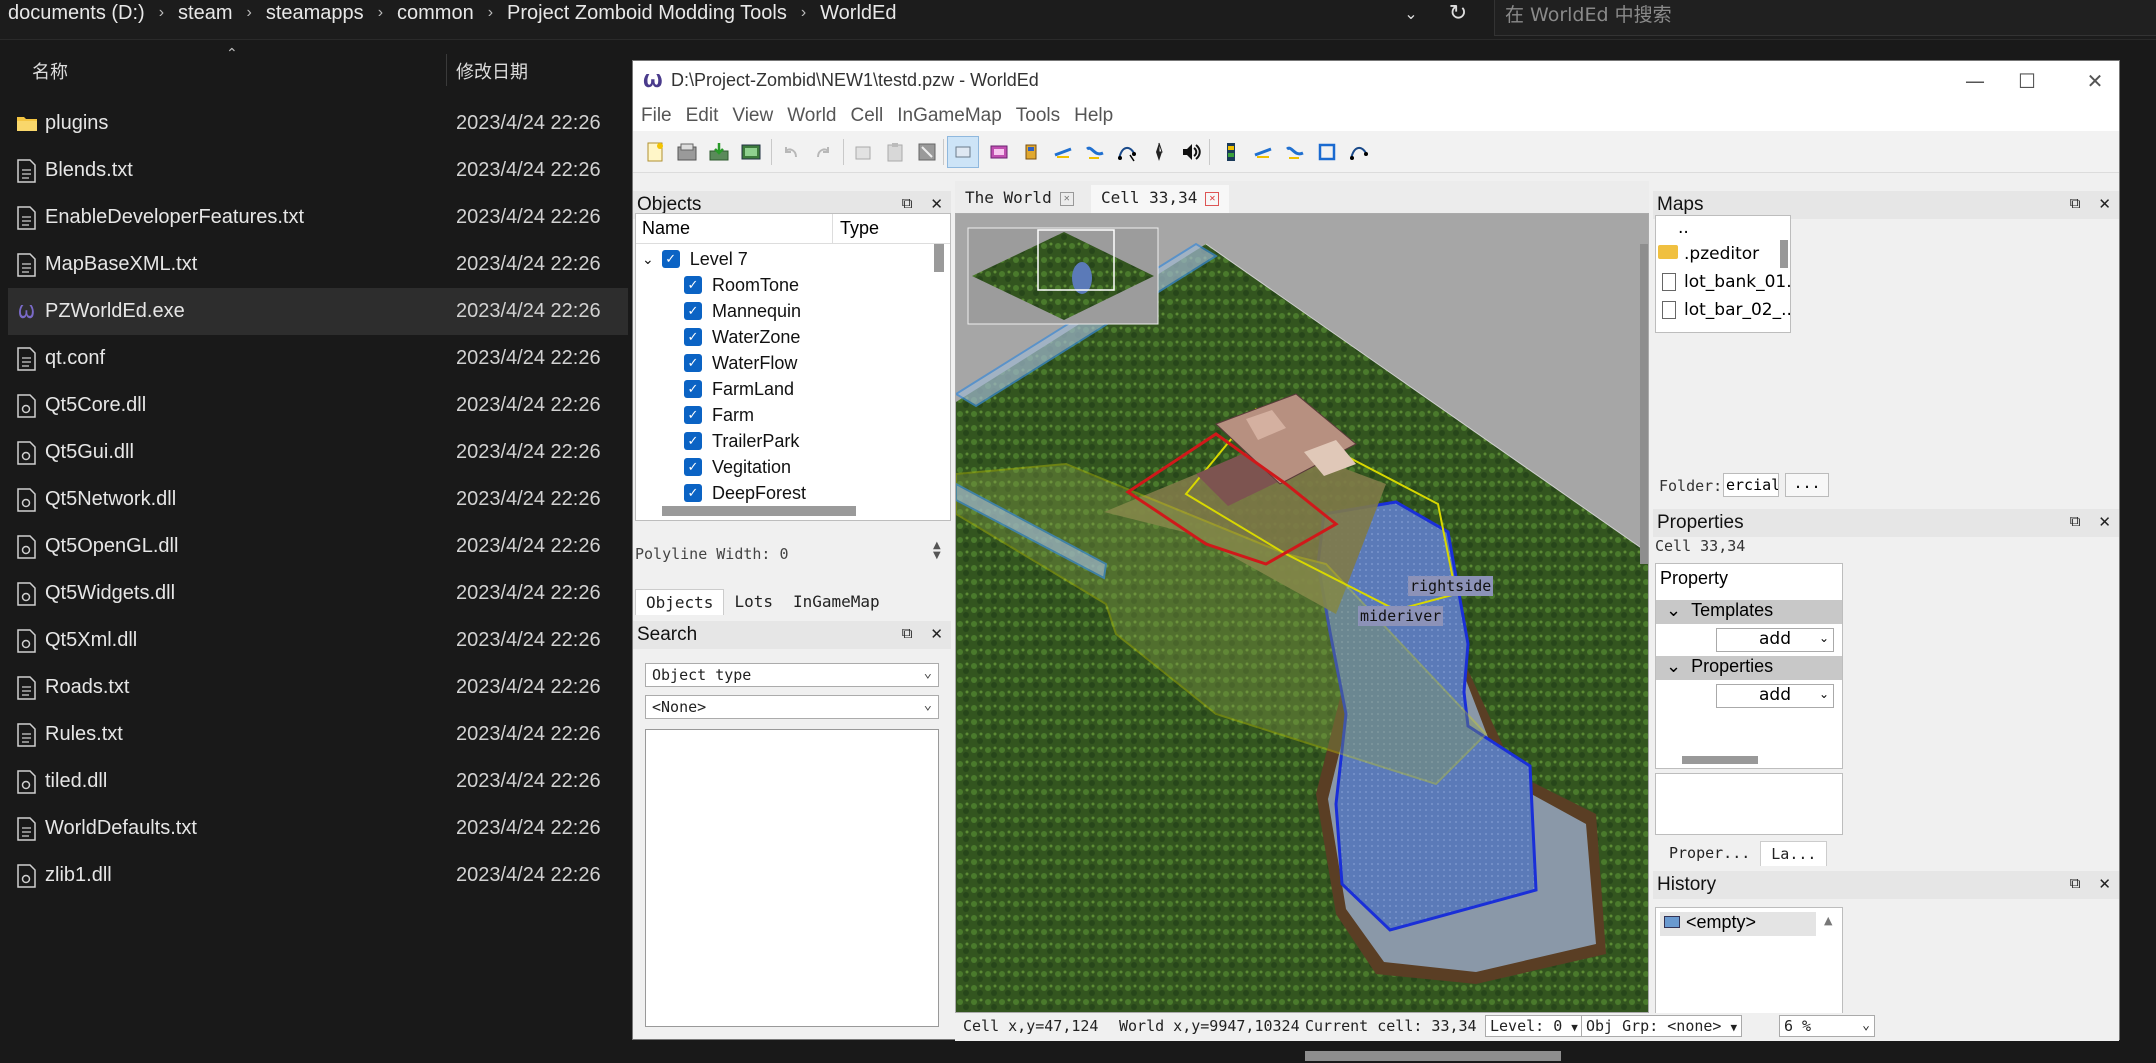 The height and width of the screenshot is (1063, 2156). I want to click on file-row: Qt5OpenGL.dll 2023/4/24 22:26, so click(318, 546).